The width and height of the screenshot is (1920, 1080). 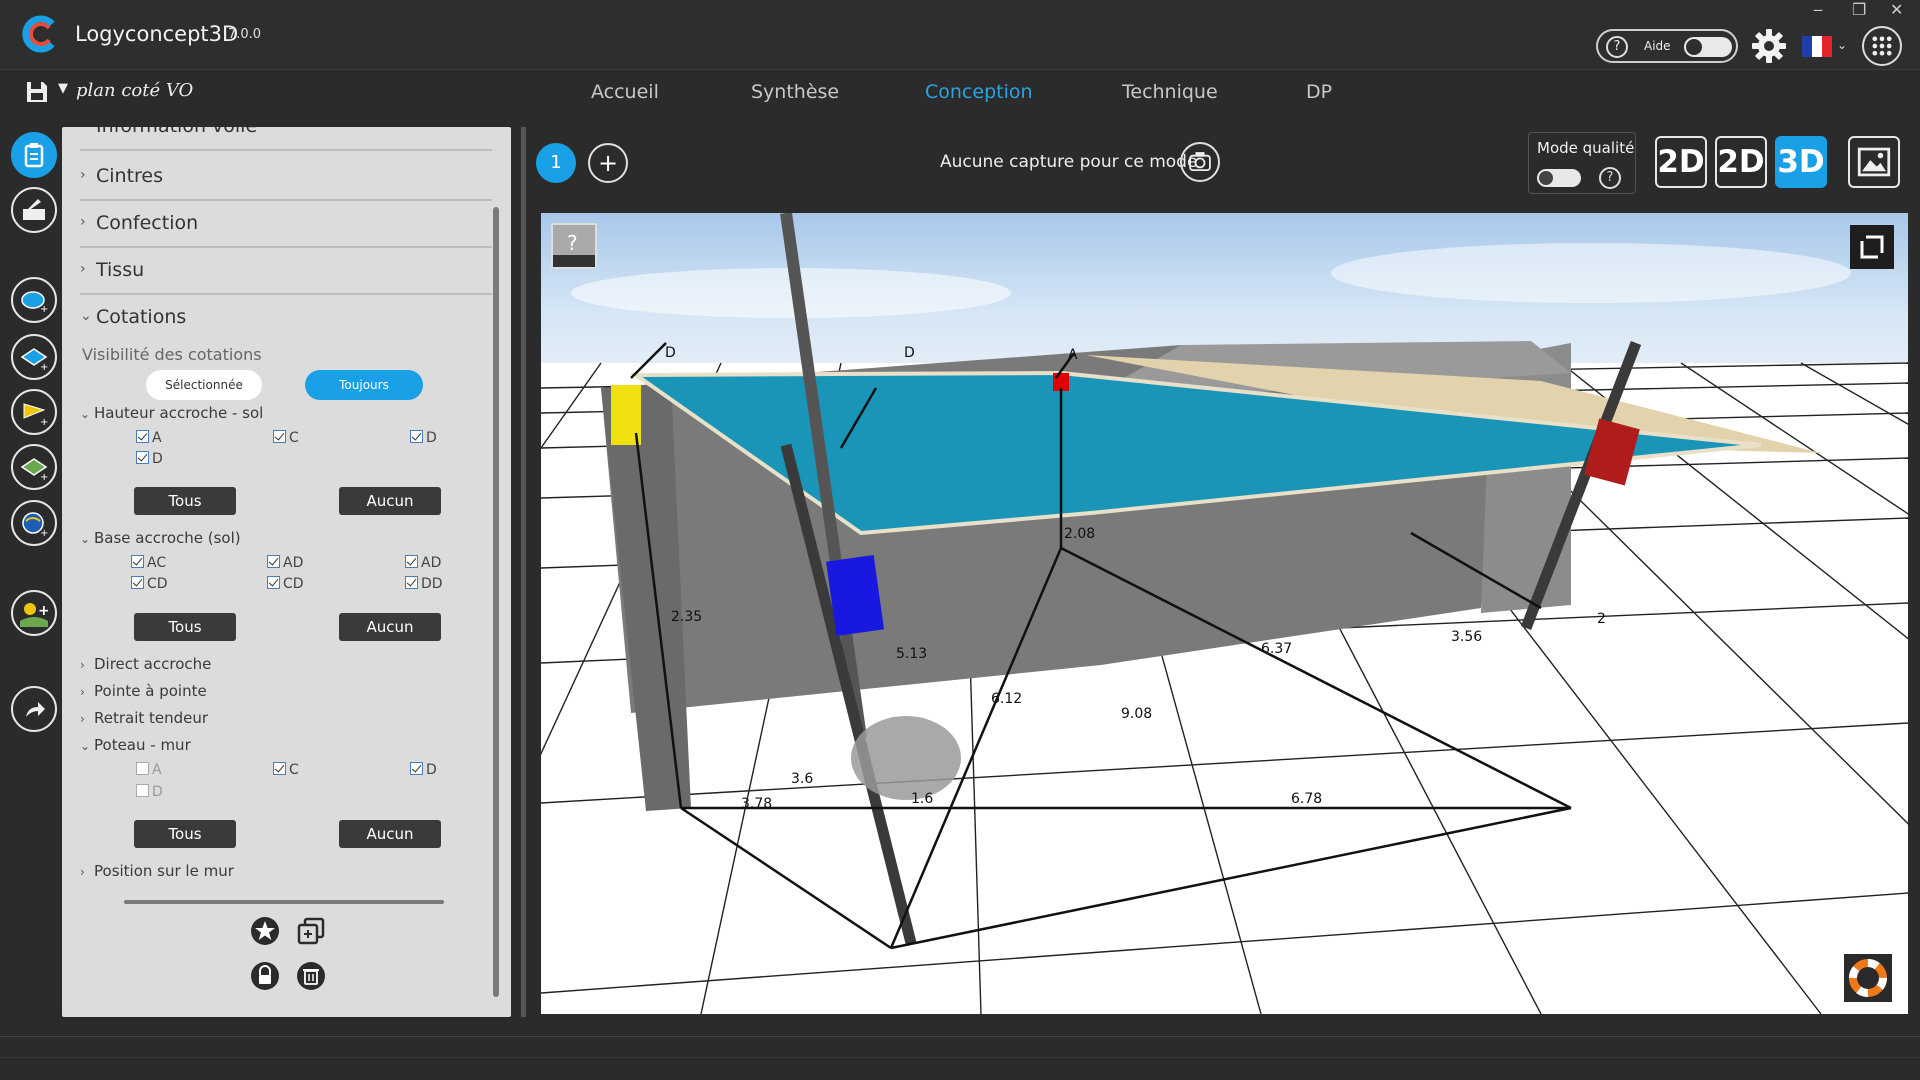 I want to click on viewport-help-button: ?, so click(x=574, y=246).